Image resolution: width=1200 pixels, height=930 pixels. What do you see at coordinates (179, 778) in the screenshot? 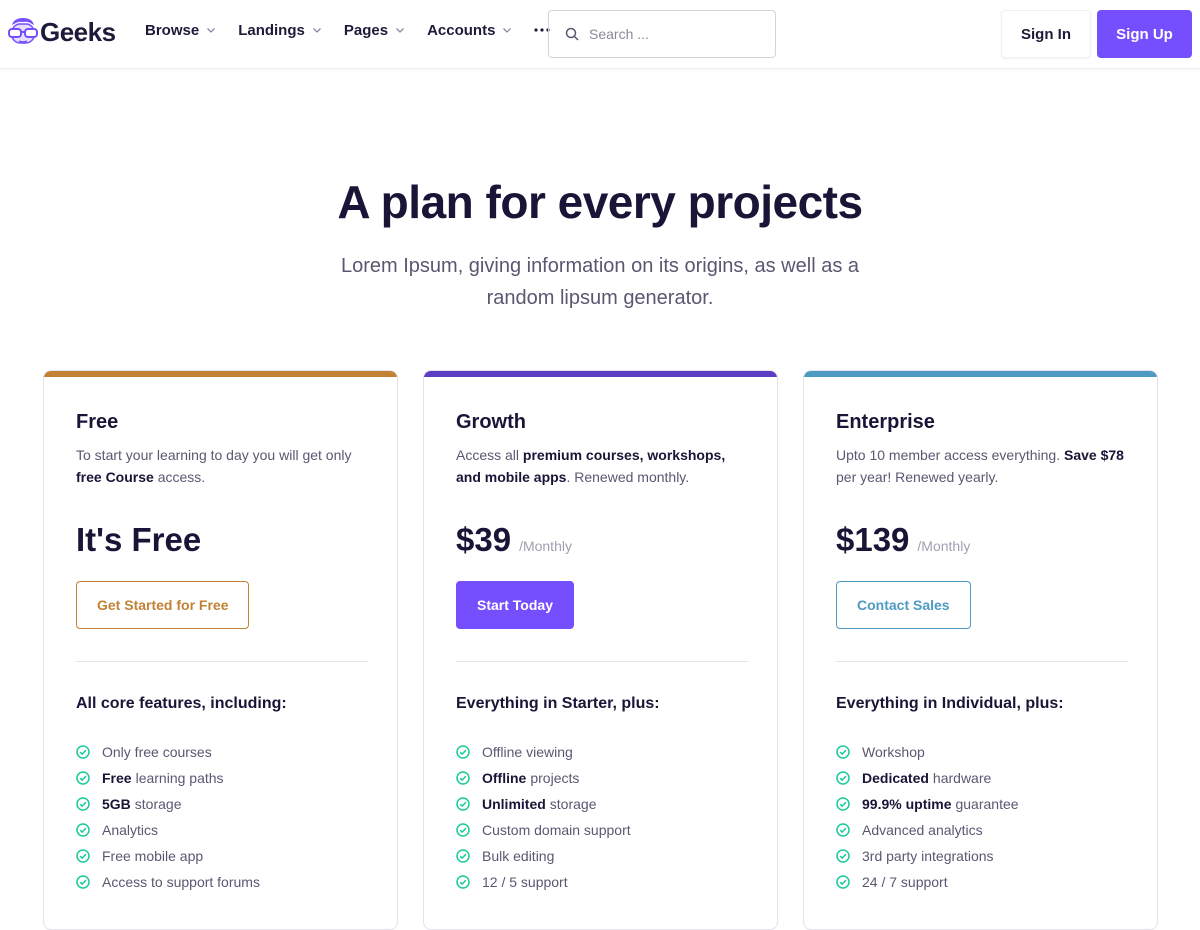
I see `feature-text: learning paths` at bounding box center [179, 778].